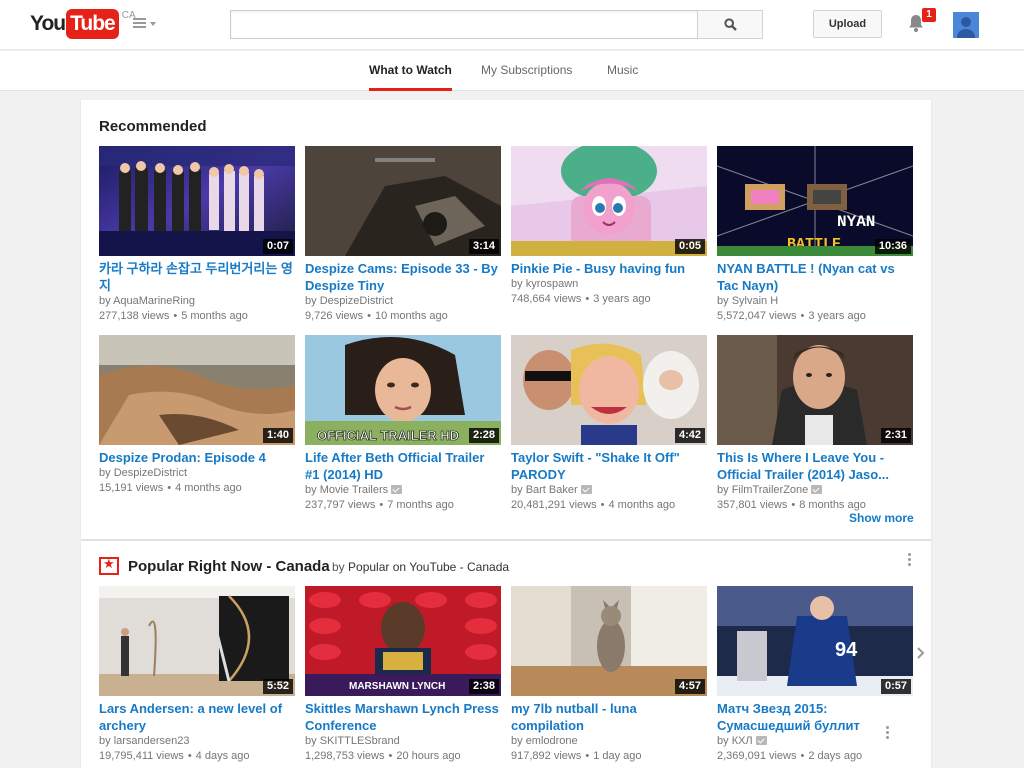 The height and width of the screenshot is (768, 1024). Describe the element at coordinates (546, 756) in the screenshot. I see `view-count: 917,892 views` at that location.